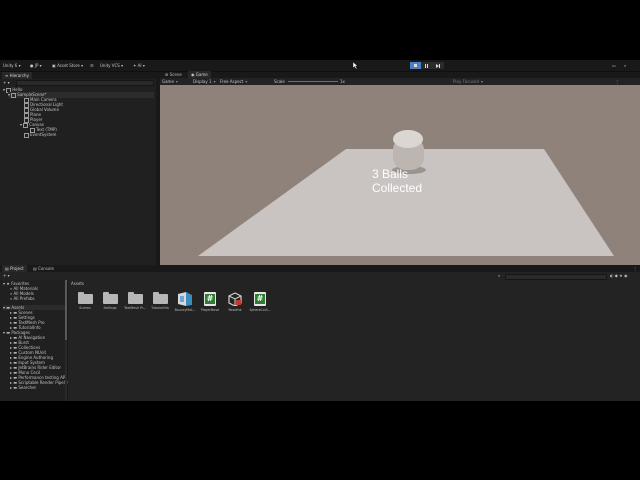  I want to click on mouse-cursor-icon, so click(355, 65).